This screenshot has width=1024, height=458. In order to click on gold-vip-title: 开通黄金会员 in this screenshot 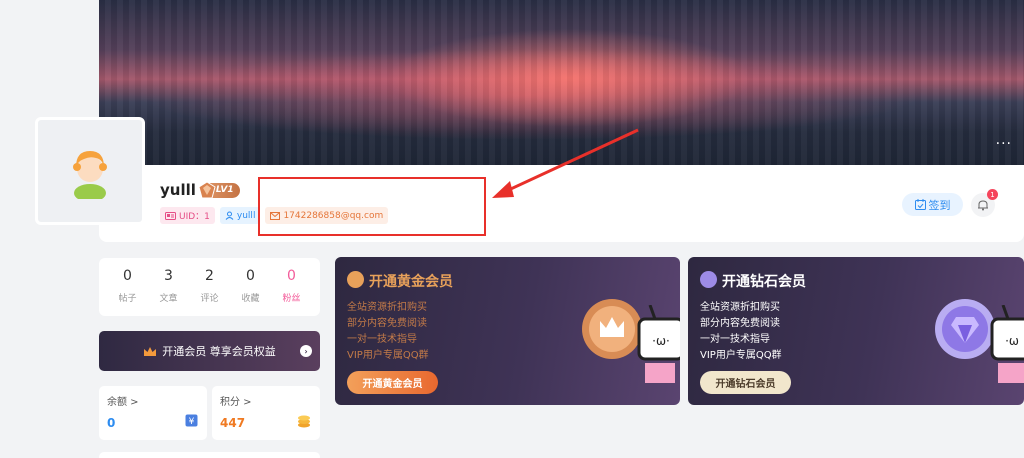, I will do `click(411, 282)`.